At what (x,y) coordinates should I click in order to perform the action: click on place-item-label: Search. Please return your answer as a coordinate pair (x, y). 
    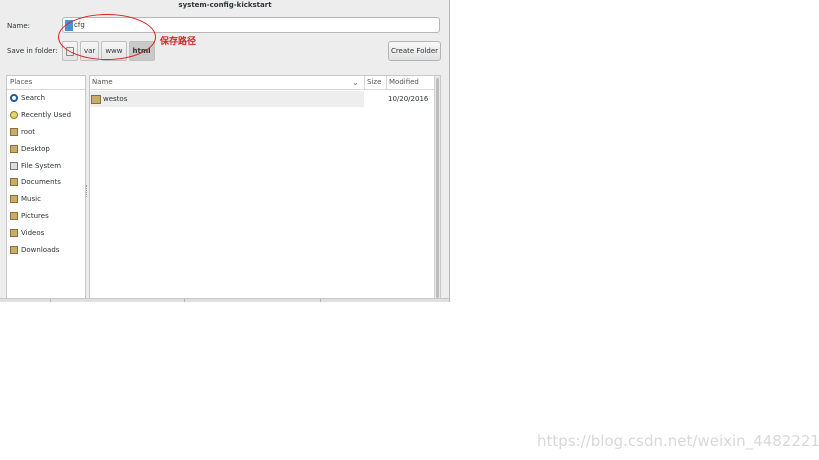
    Looking at the image, I should click on (33, 98).